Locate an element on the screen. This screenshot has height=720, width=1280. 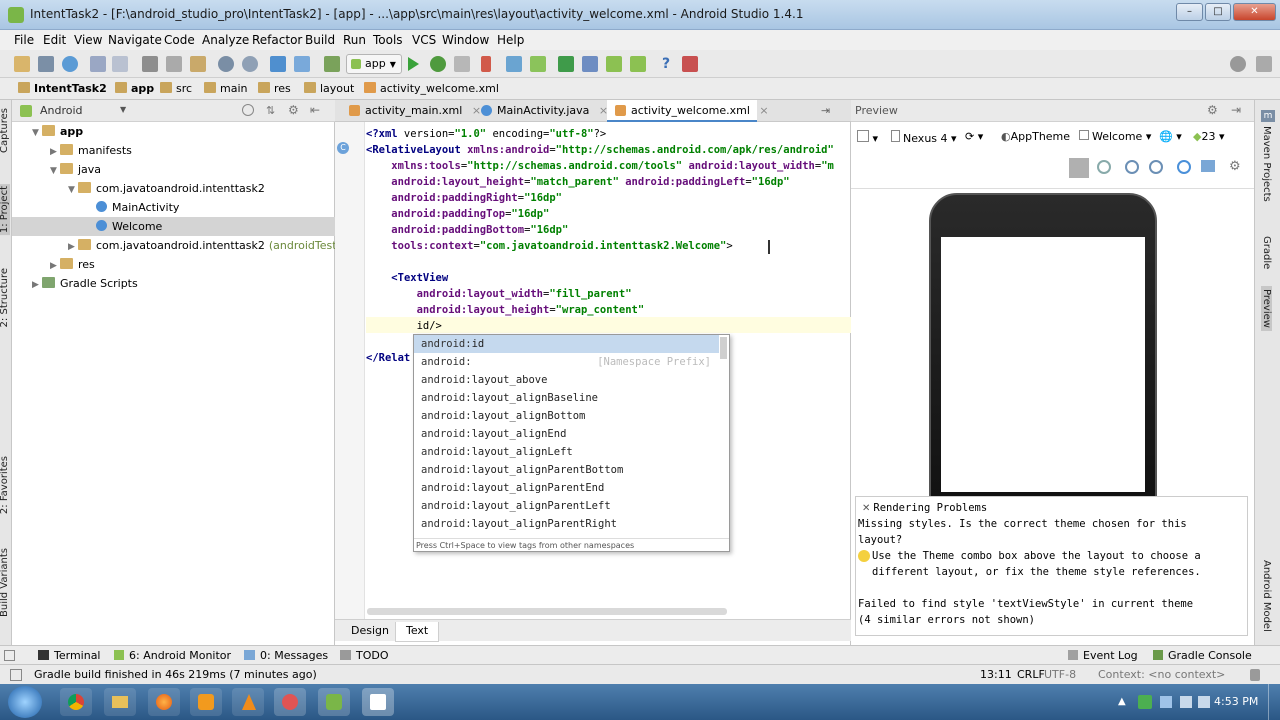
gradle-console-tool-button: Gradle Console is located at coordinates (1202, 655).